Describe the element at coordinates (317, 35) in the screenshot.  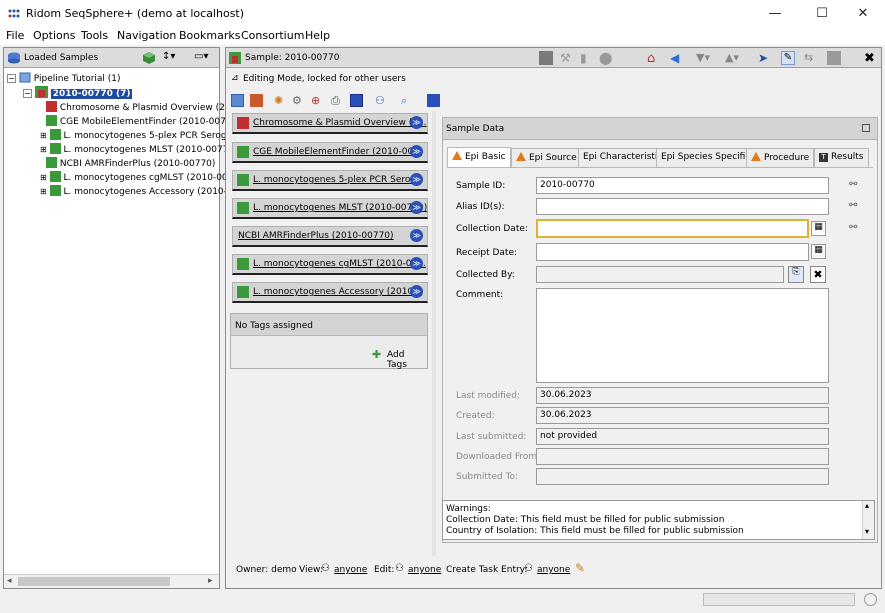
I see `menu-help: Help` at that location.